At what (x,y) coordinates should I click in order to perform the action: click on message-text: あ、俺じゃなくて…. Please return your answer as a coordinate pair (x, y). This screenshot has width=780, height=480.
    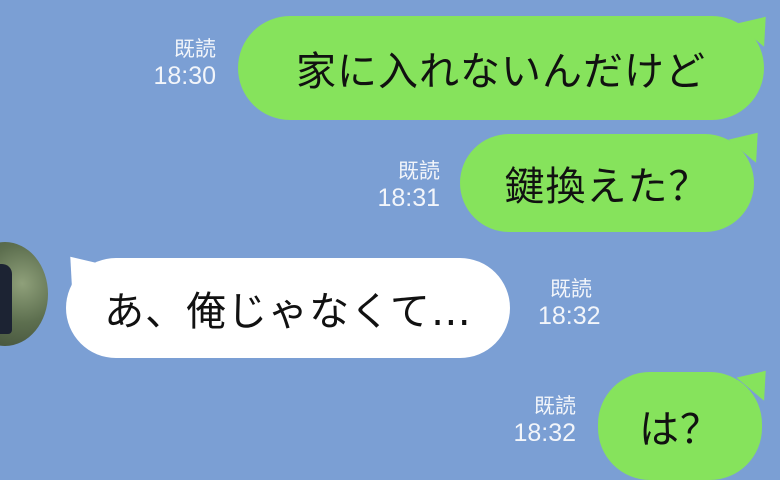
    Looking at the image, I should click on (288, 312).